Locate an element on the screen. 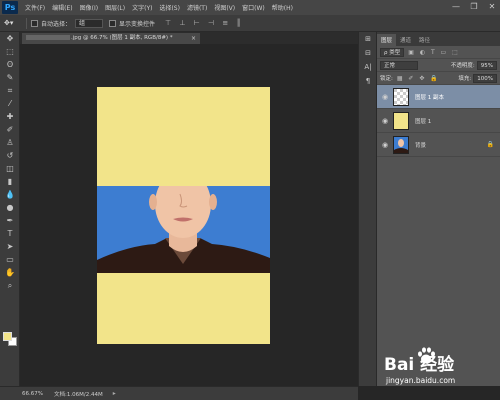  document-tab-bar: .jpg @ 66.7% (图层 1 副本, RGB/8#) * × is located at coordinates (189, 38).